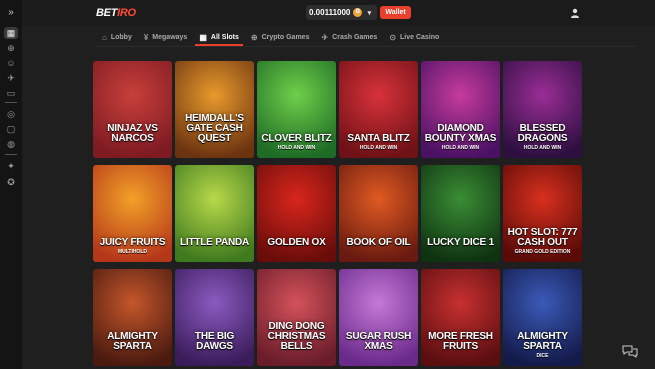  What do you see at coordinates (11, 13) in the screenshot?
I see `collapse-arrows-icon: »` at bounding box center [11, 13].